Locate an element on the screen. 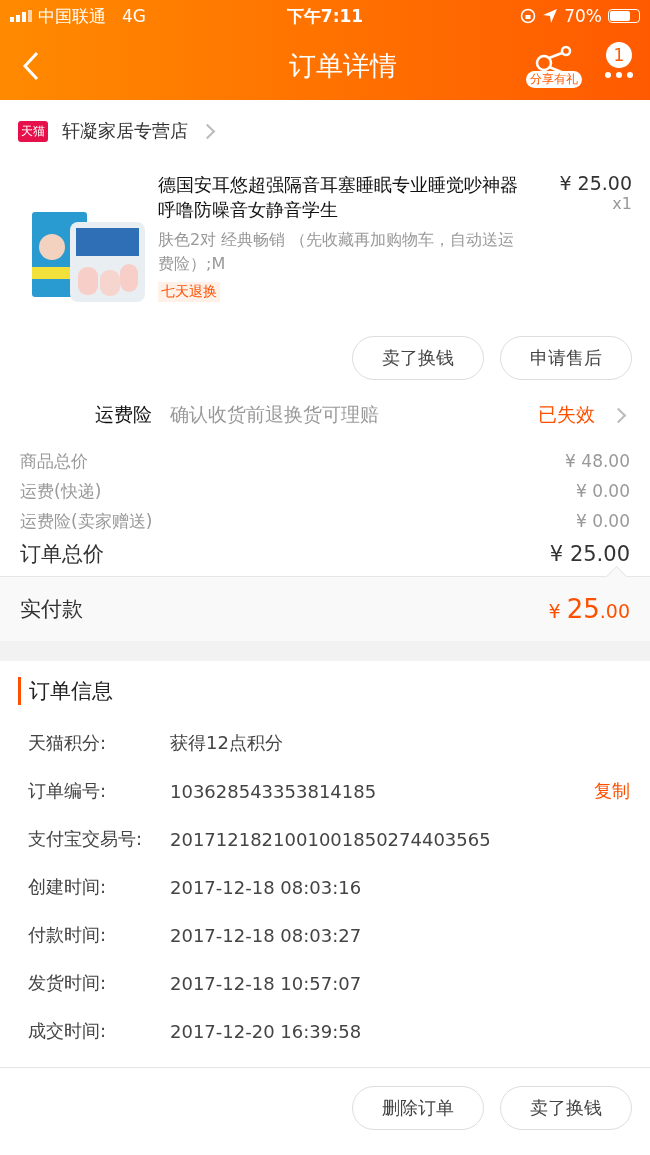 This screenshot has height=1155, width=650. notification-badge: 1 is located at coordinates (619, 54).